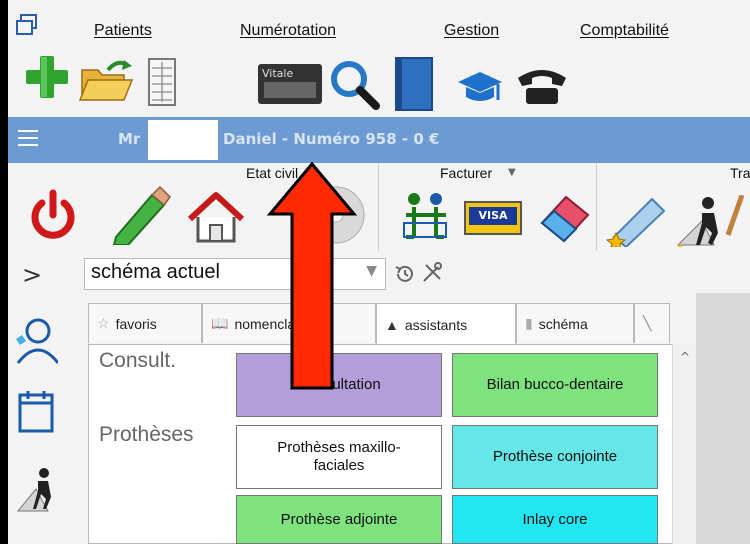 The image size is (750, 544). Describe the element at coordinates (711, 221) in the screenshot. I see `worker-icon` at that location.